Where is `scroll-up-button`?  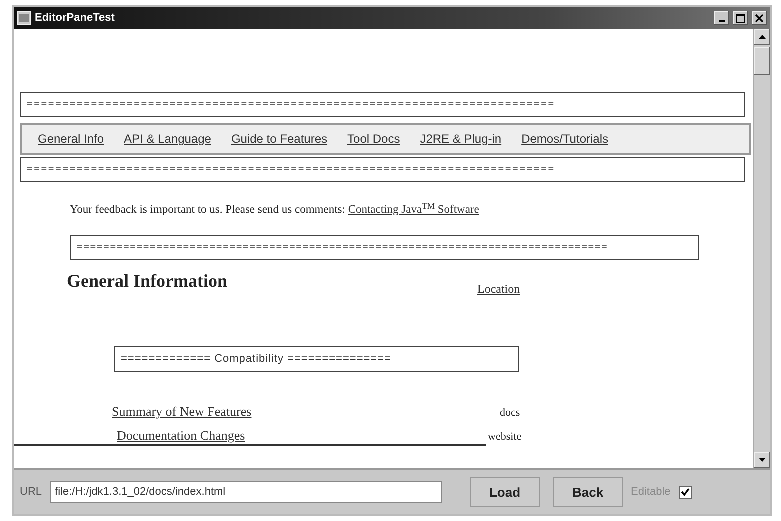 scroll-up-button is located at coordinates (762, 37).